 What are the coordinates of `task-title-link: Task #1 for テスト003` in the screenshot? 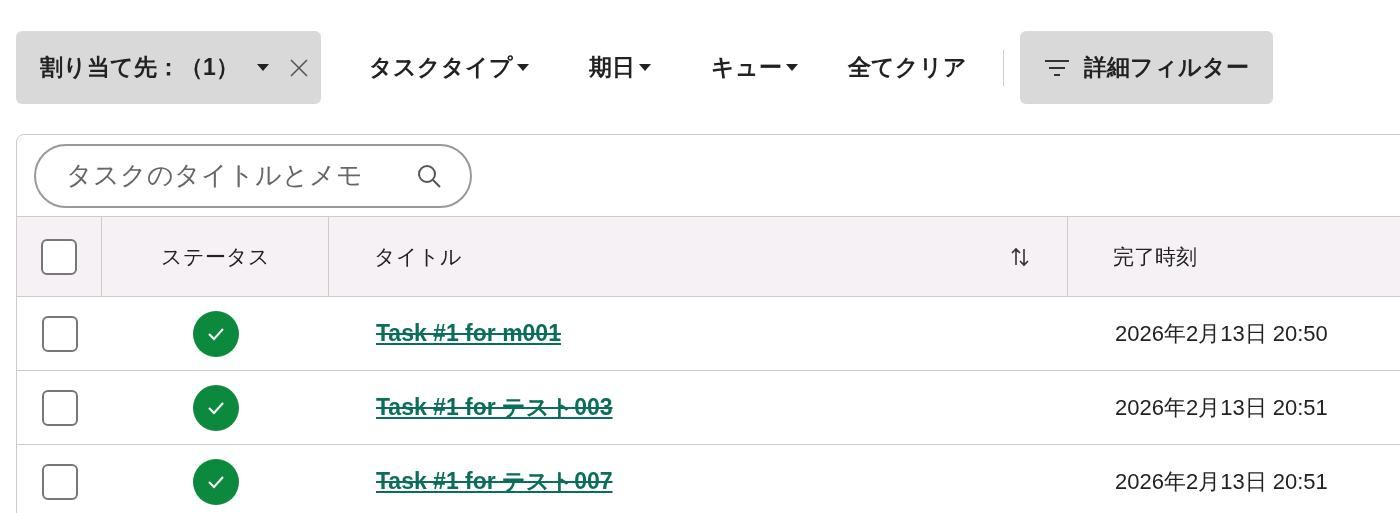 It's located at (494, 407).